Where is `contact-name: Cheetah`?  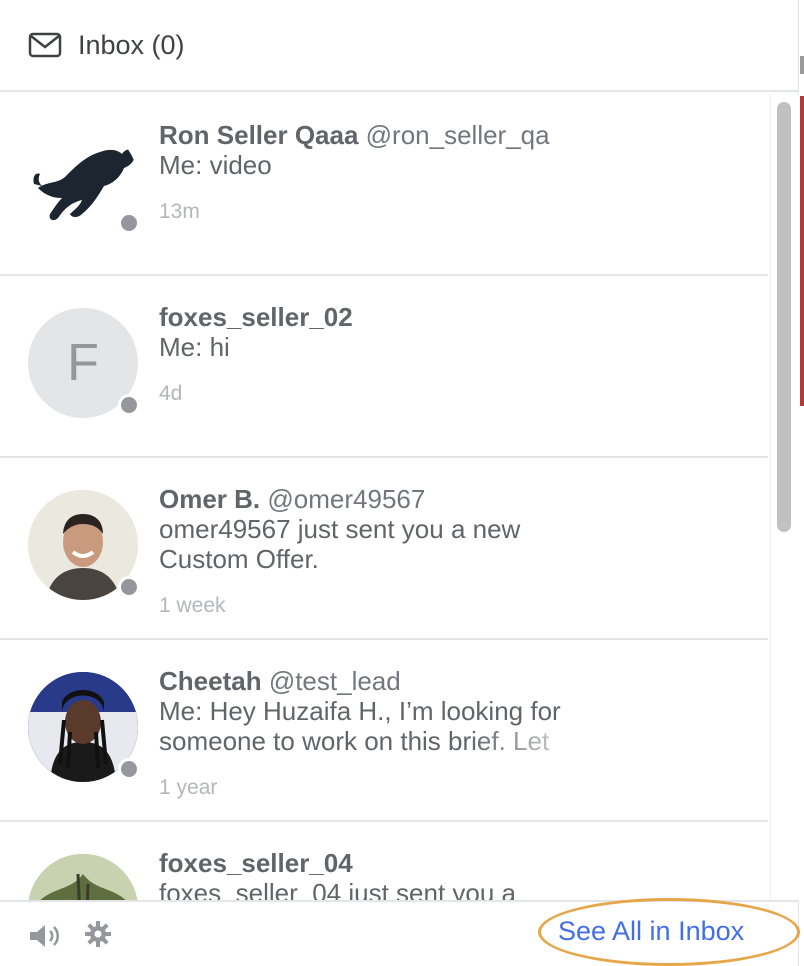
contact-name: Cheetah is located at coordinates (210, 681).